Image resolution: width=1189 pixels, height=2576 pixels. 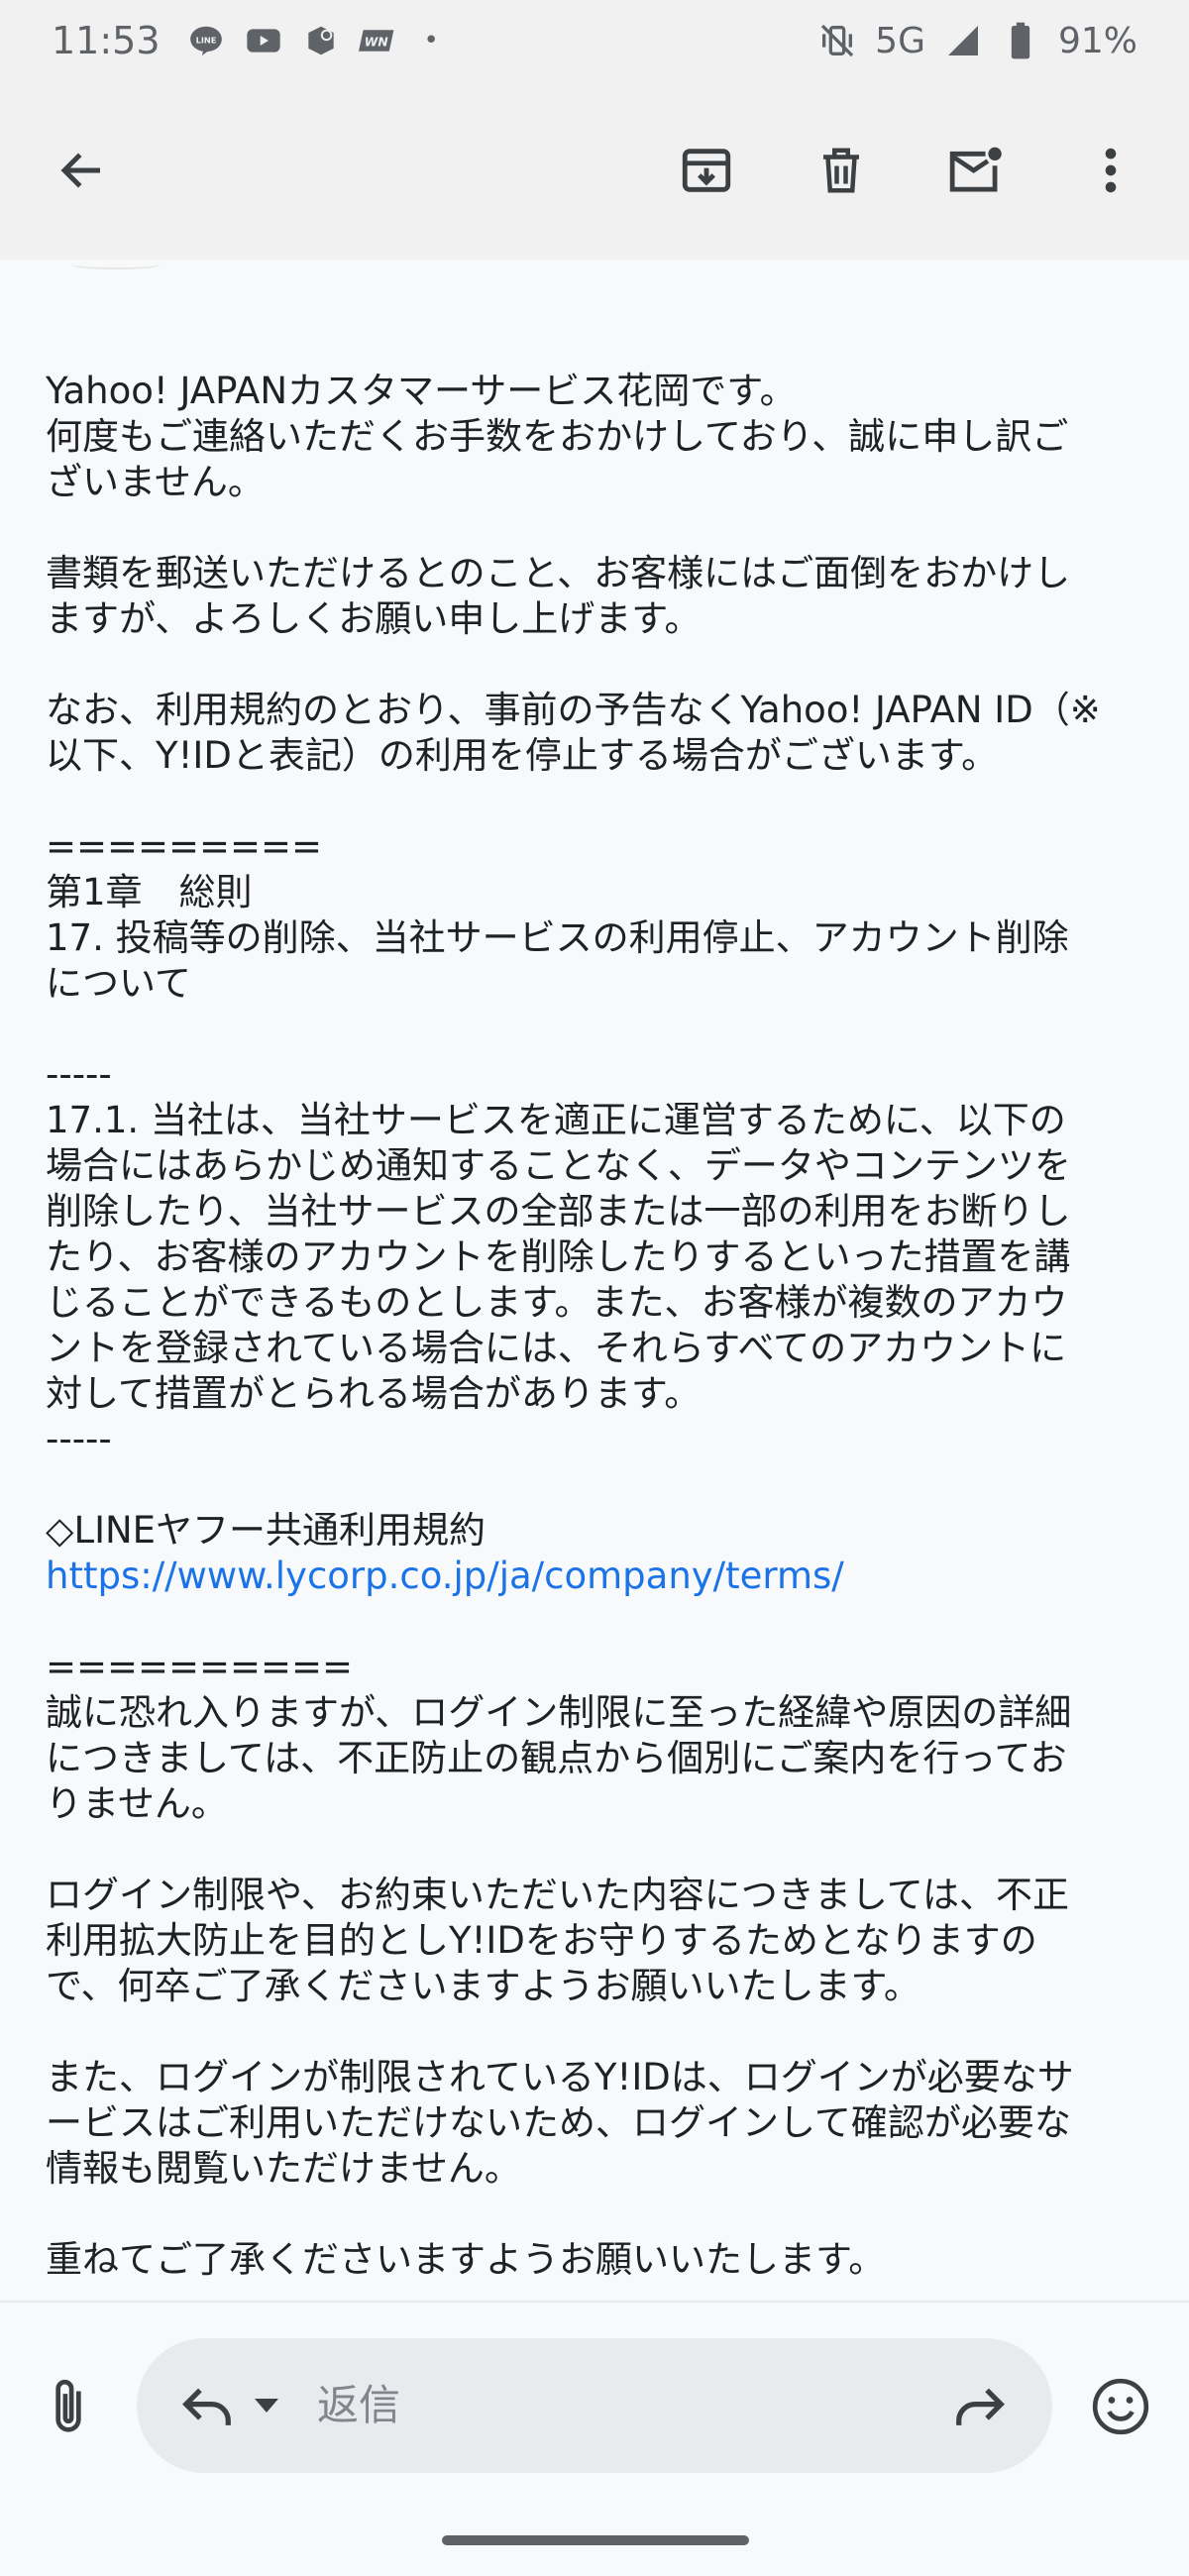 I want to click on youtube-icon, so click(x=263, y=41).